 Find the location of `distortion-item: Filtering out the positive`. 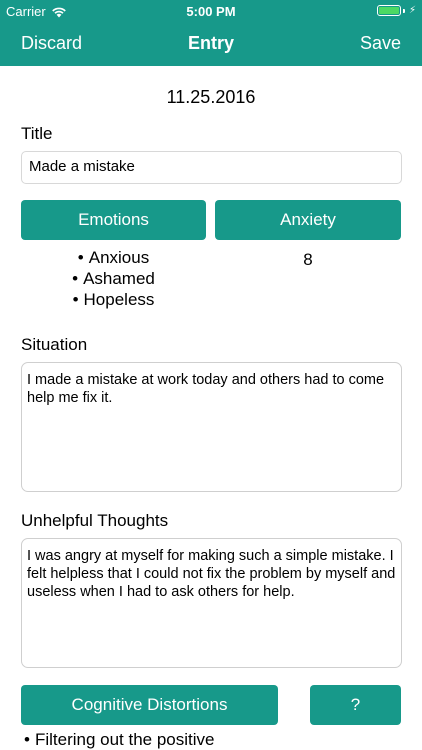

distortion-item: Filtering out the positive is located at coordinates (119, 740).